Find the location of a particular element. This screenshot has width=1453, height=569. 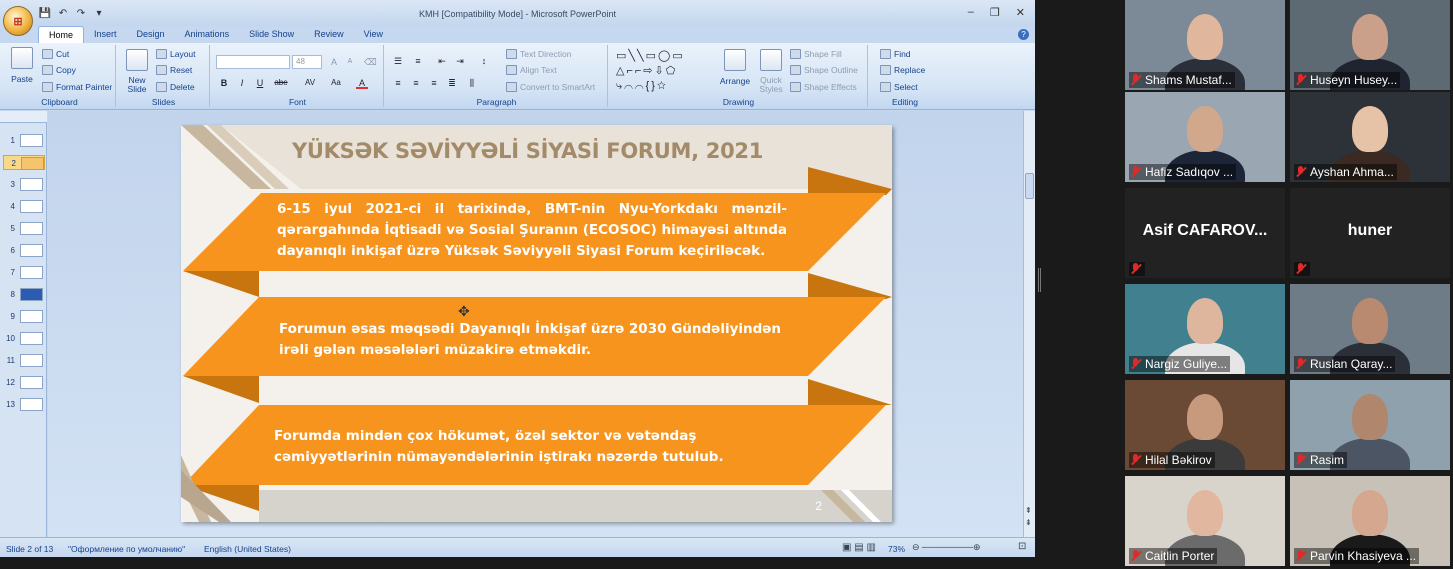

slide-thumbnail: 9 is located at coordinates (24, 316).